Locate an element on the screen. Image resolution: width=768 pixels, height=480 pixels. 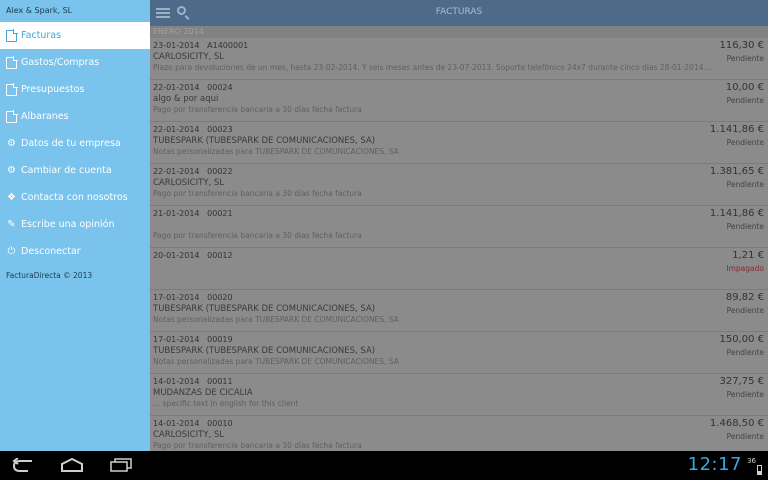
invoice-date-number: 14-01-2014 00011 is located at coordinates (193, 381).